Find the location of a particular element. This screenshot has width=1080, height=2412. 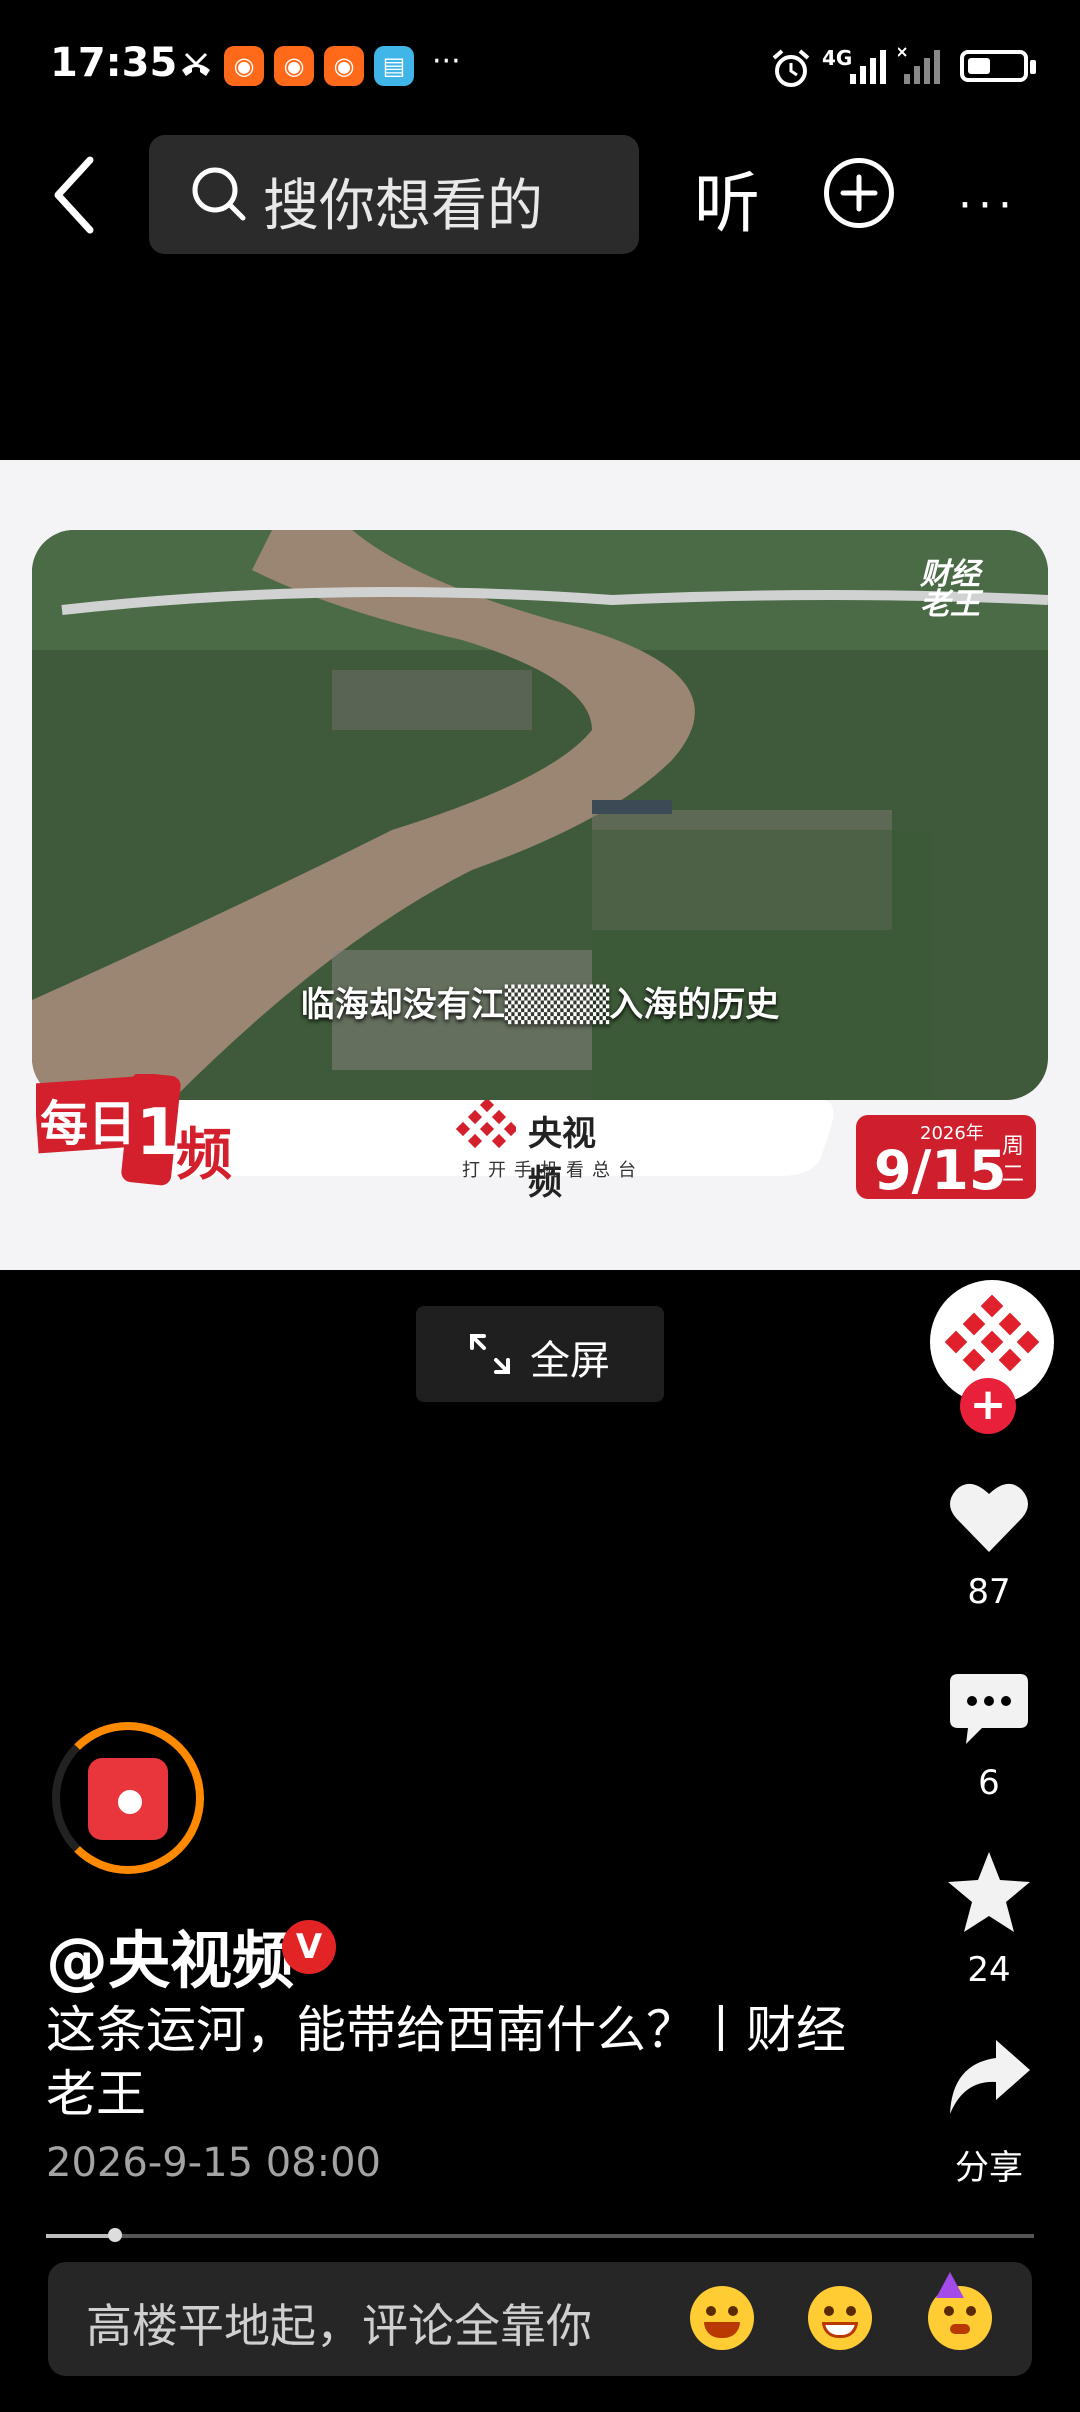

plus-icon is located at coordinates (859, 193).